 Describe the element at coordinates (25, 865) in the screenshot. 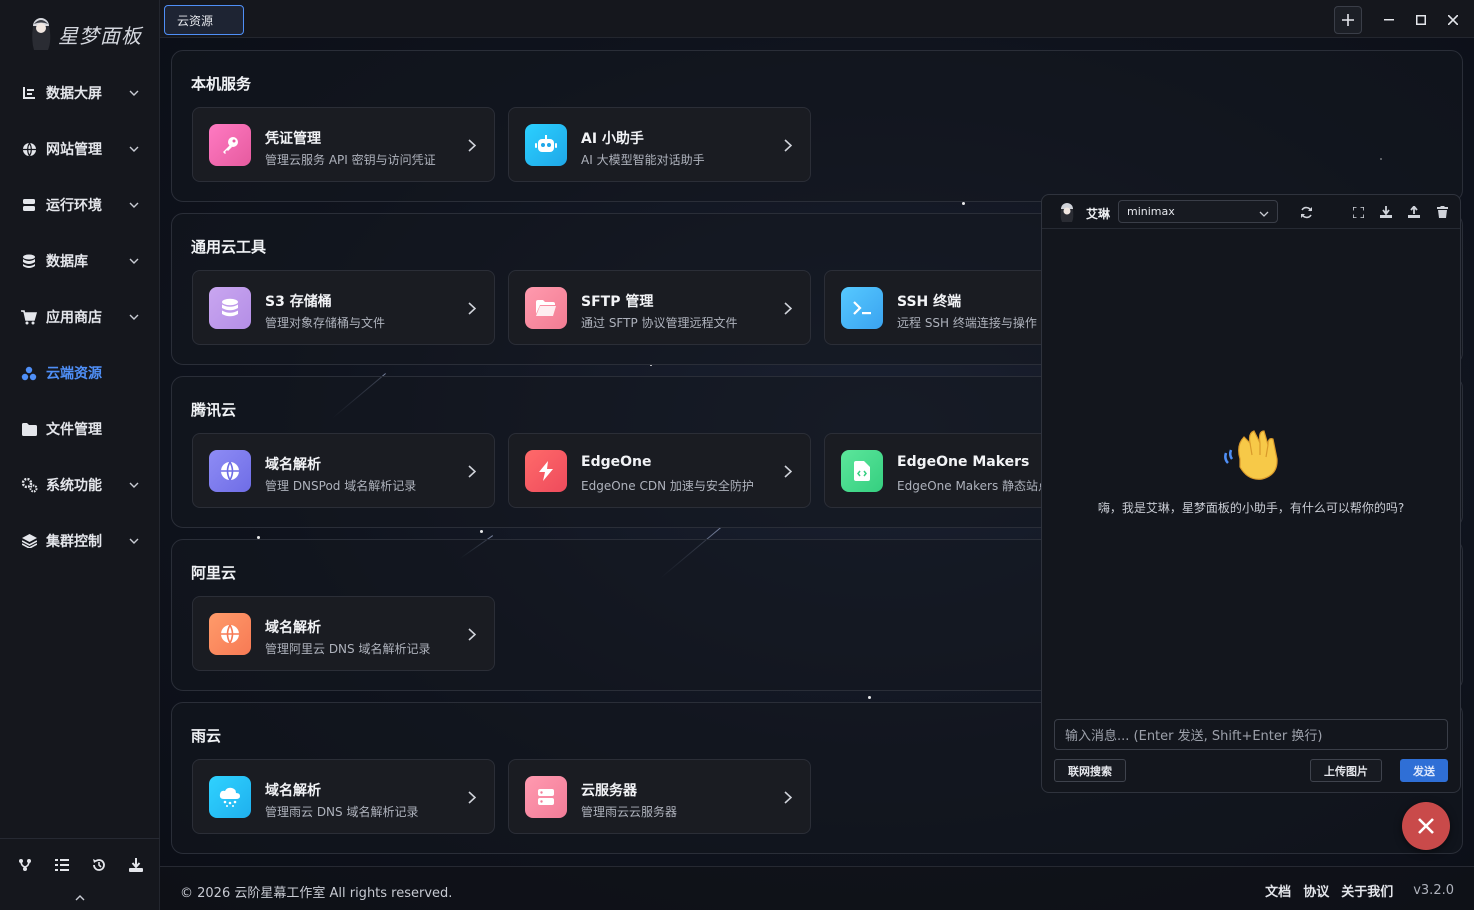

I see `branch-icon` at that location.